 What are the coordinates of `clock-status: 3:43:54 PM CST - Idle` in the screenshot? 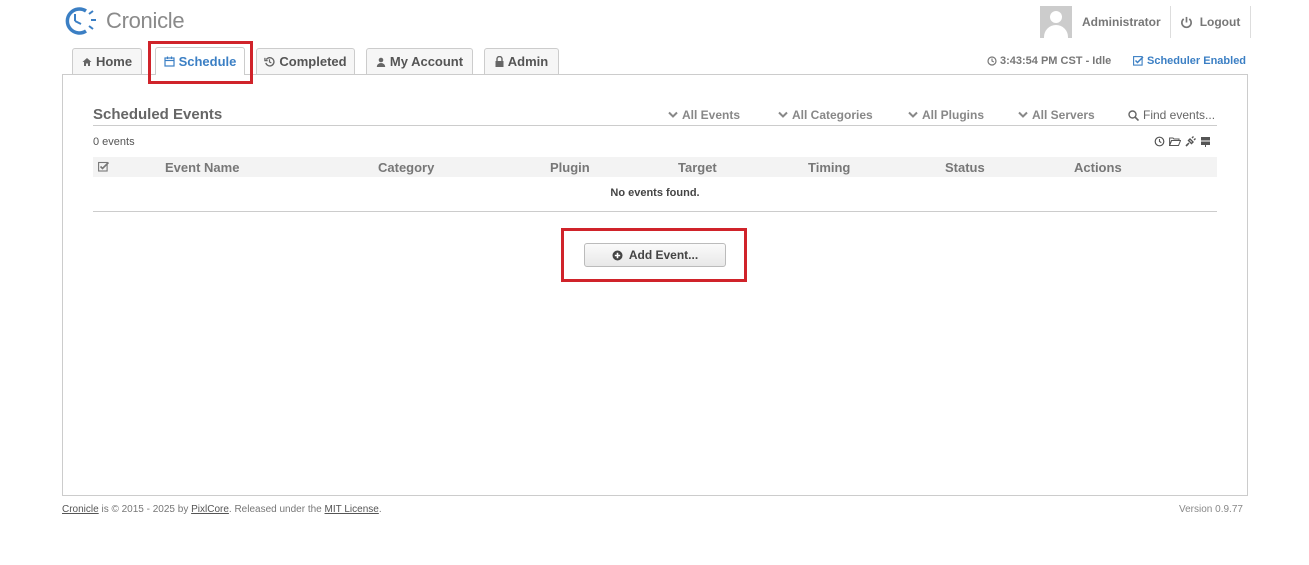 It's located at (1049, 61).